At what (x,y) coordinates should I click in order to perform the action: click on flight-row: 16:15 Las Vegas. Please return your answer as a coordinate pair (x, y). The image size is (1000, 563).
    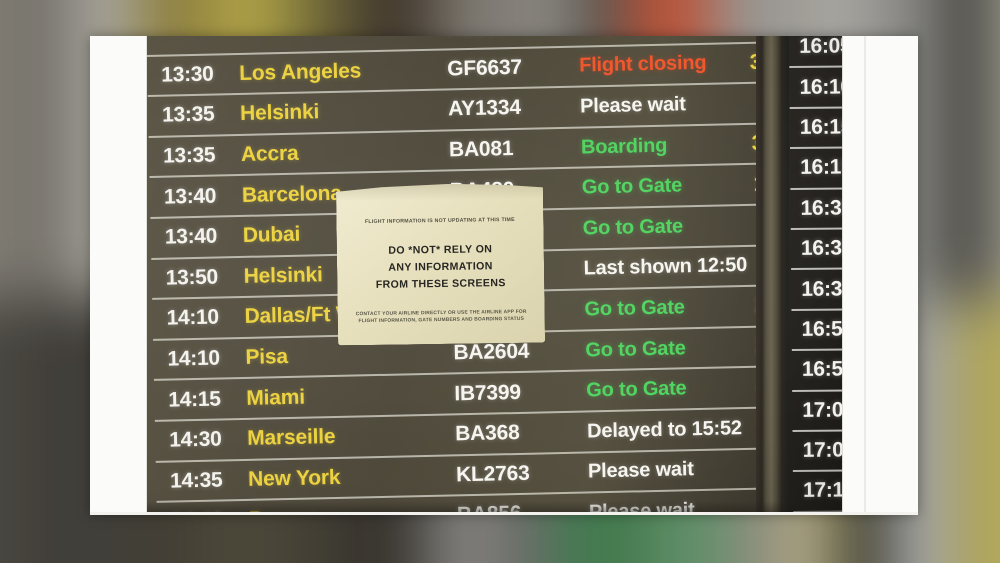
    Looking at the image, I should click on (853, 128).